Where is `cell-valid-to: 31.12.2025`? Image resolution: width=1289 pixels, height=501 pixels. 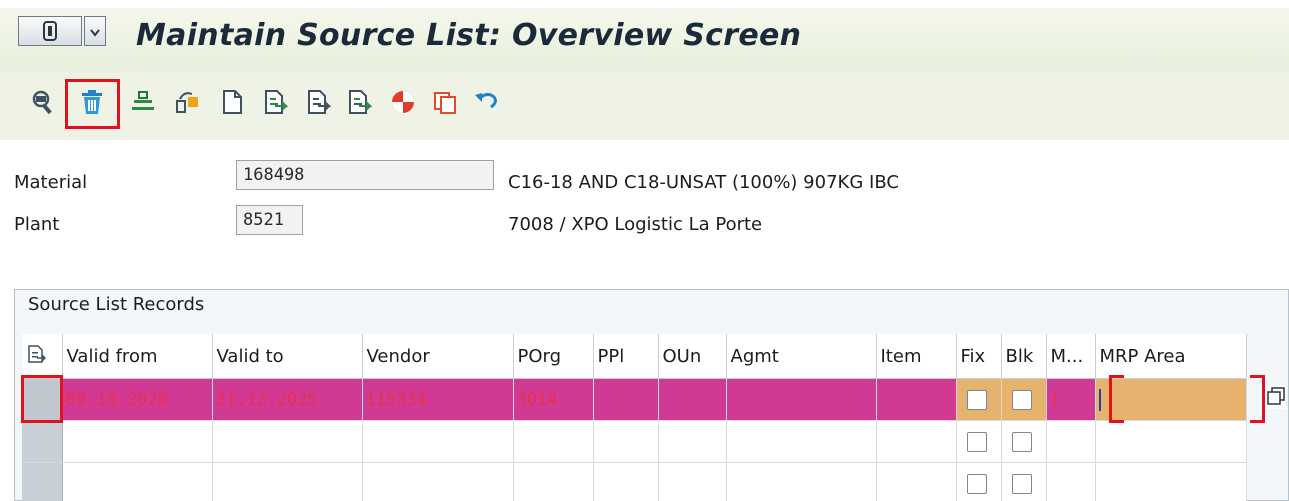 cell-valid-to: 31.12.2025 is located at coordinates (287, 399).